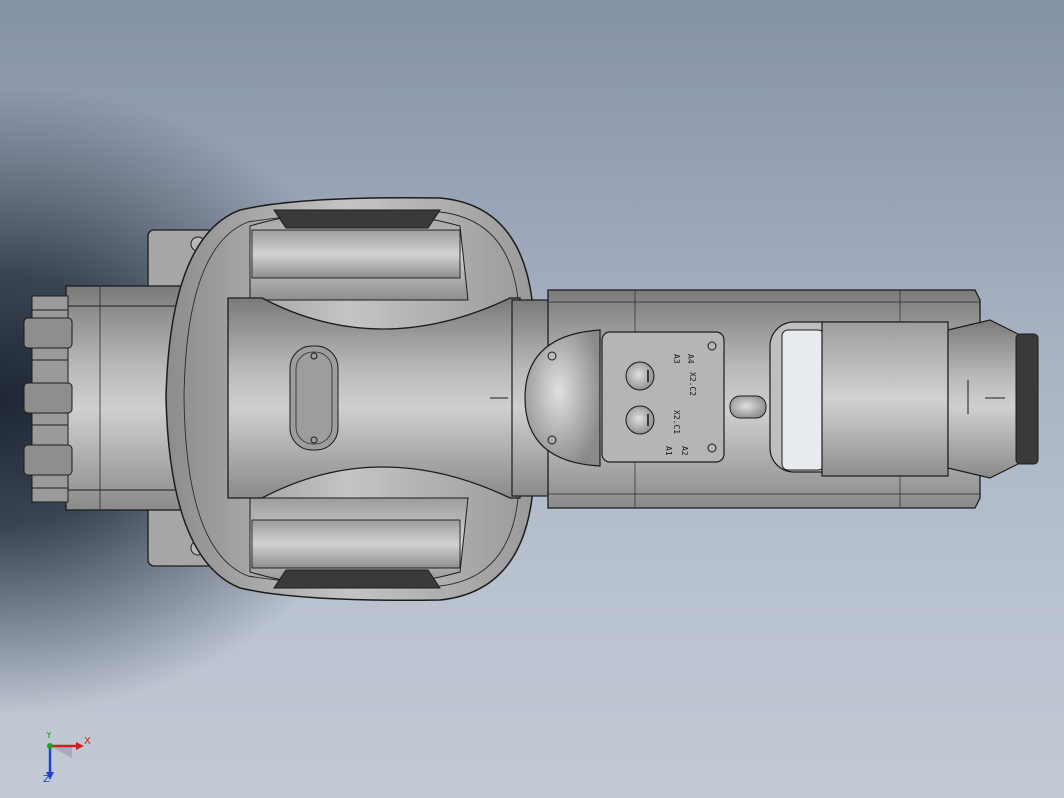  What do you see at coordinates (49, 736) in the screenshot?
I see `triad-y-label: Y` at bounding box center [49, 736].